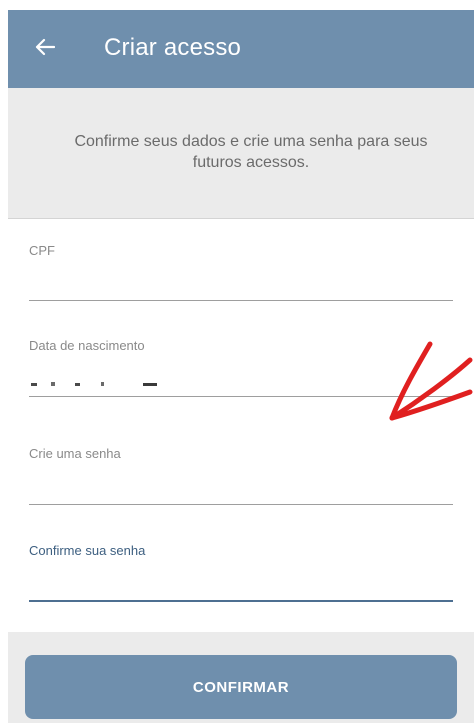 Image resolution: width=474 pixels, height=723 pixels. I want to click on arrow-left-icon, so click(45, 47).